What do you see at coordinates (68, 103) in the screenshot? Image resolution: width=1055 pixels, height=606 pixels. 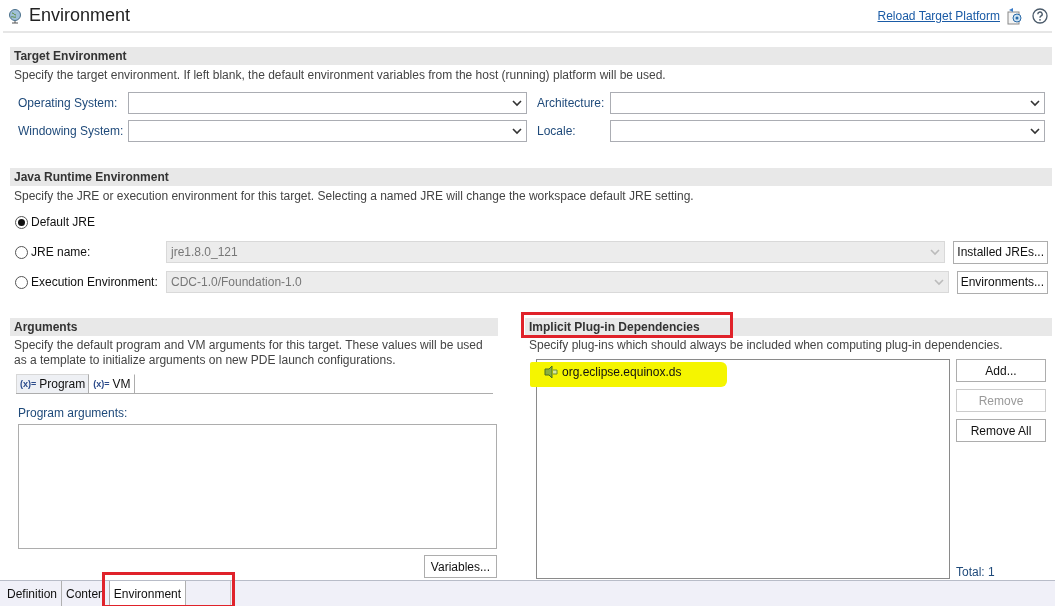 I see `field-label: Operating System:` at bounding box center [68, 103].